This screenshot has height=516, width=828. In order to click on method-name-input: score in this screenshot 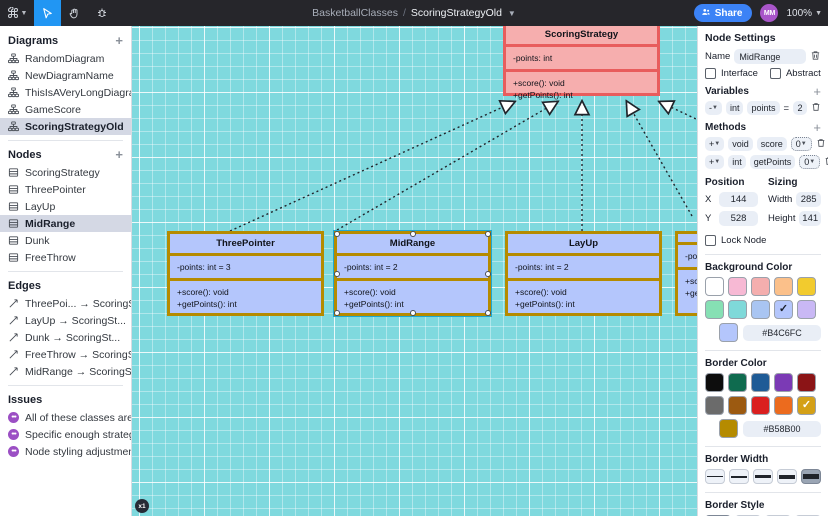, I will do `click(771, 144)`.